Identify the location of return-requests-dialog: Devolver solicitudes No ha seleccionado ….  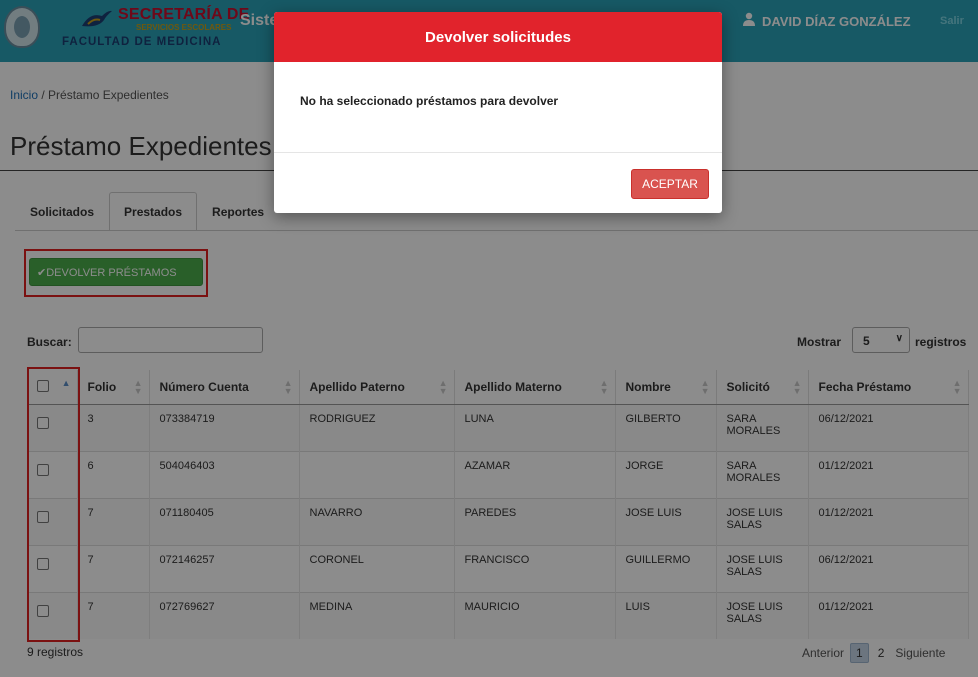
(498, 112).